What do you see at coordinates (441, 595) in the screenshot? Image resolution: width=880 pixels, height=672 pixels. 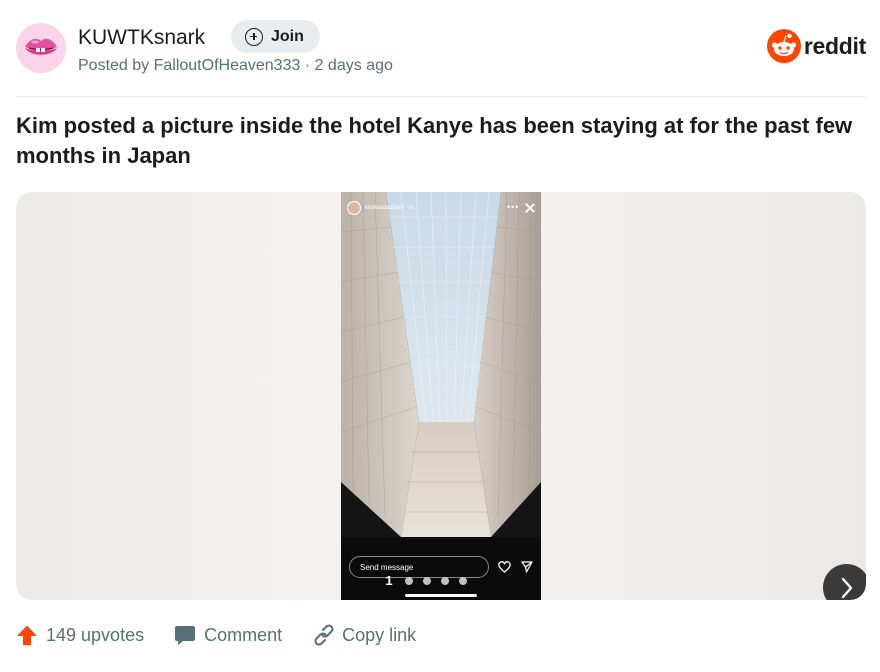 I see `home-indicator` at bounding box center [441, 595].